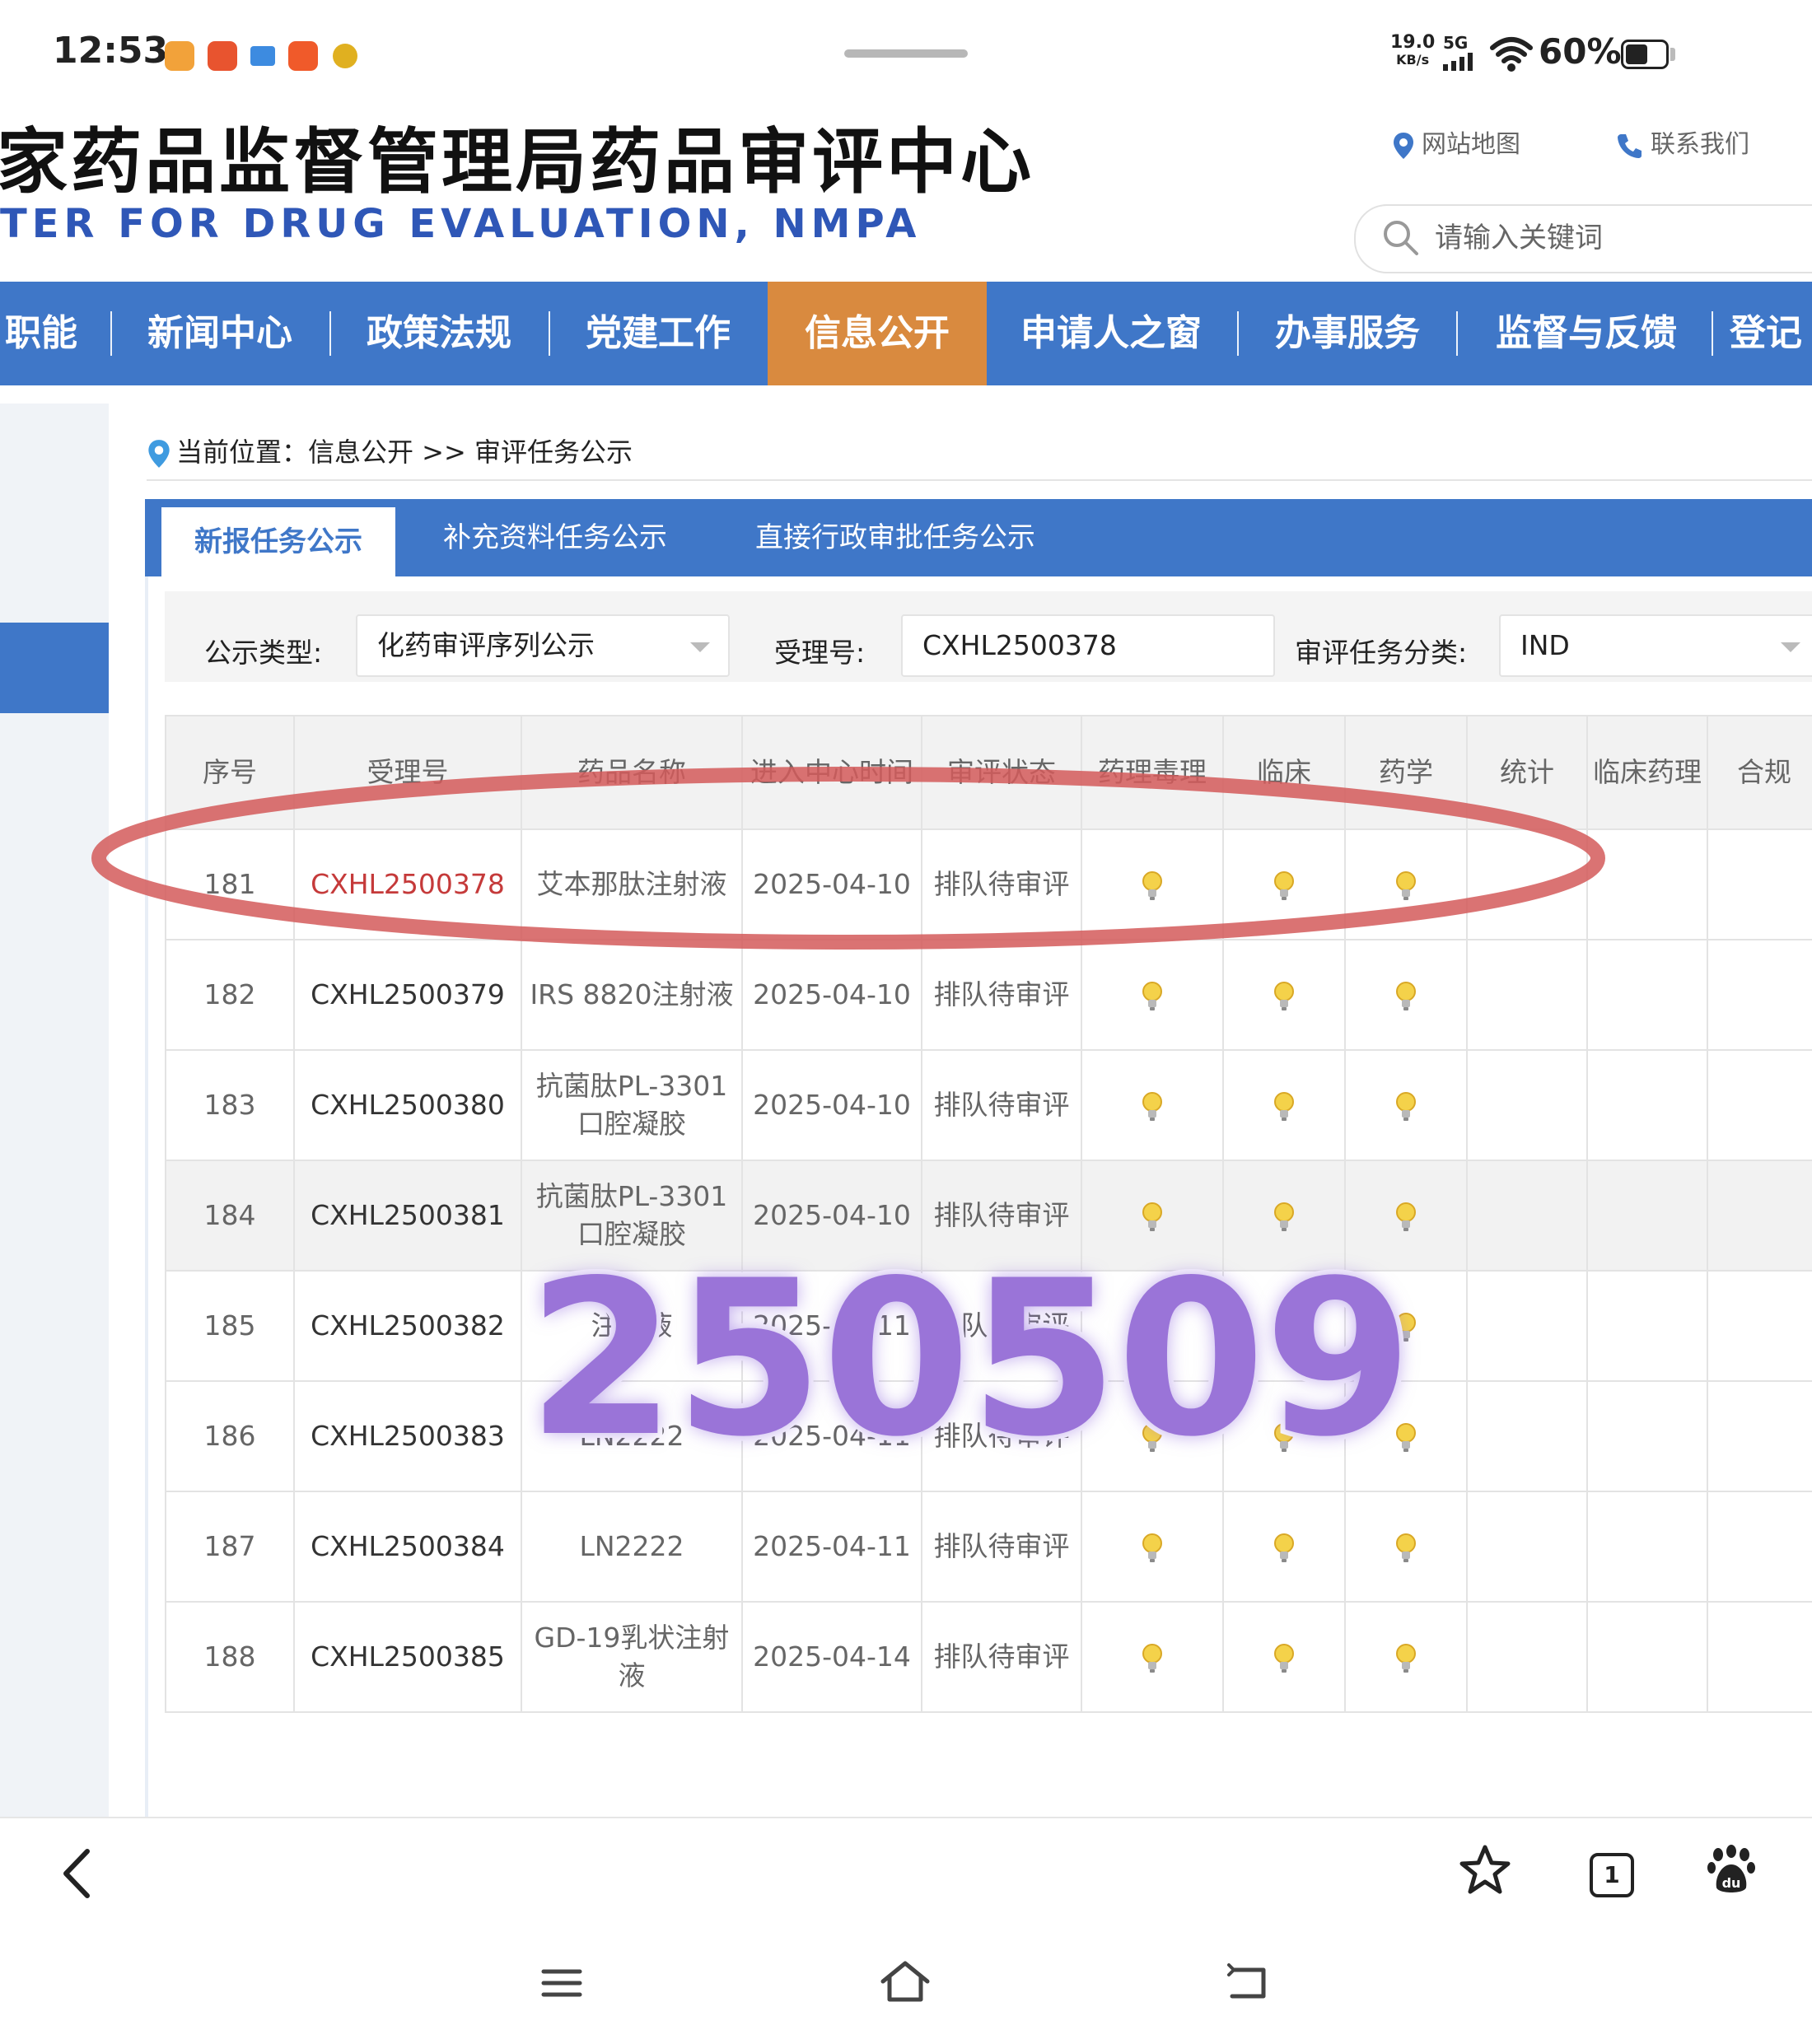  Describe the element at coordinates (1400, 237) in the screenshot. I see `search-icon` at that location.